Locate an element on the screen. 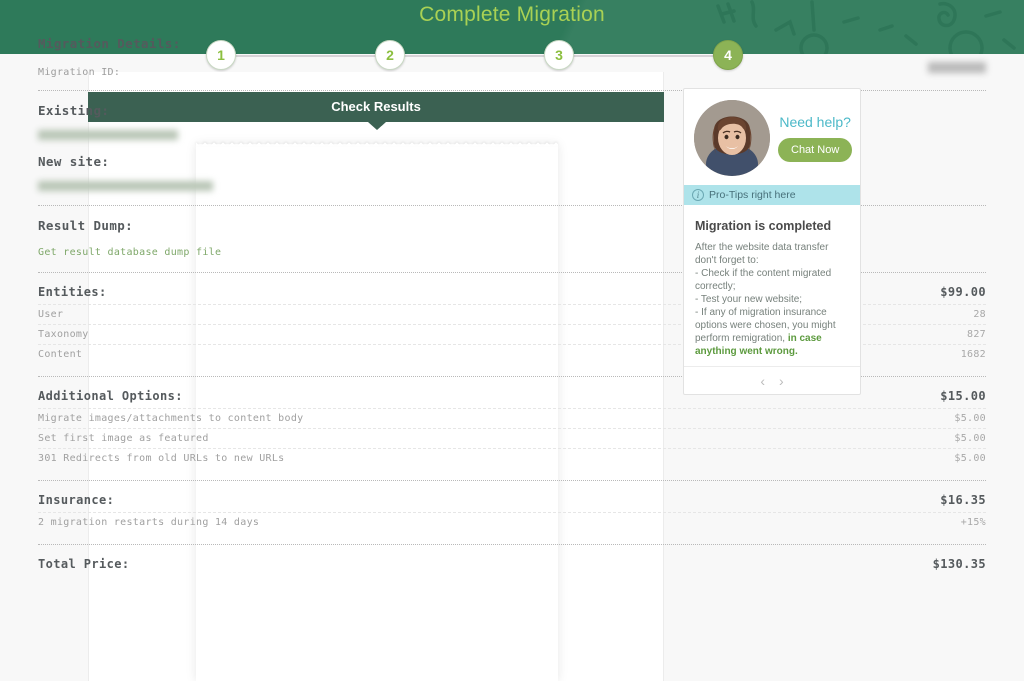  group-name-entities: Entities: is located at coordinates (72, 292).